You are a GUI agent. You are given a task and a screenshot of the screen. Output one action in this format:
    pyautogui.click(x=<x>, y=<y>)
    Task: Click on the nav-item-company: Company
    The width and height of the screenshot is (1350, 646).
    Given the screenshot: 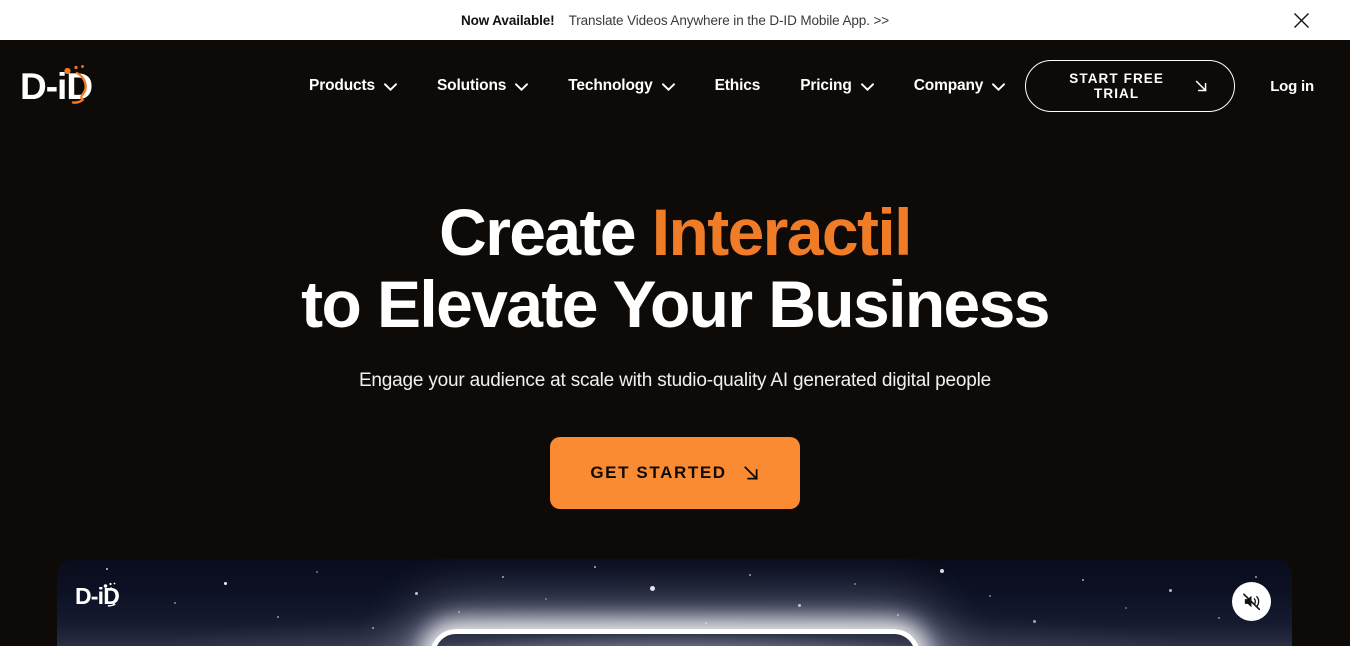 What is the action you would take?
    pyautogui.click(x=960, y=86)
    